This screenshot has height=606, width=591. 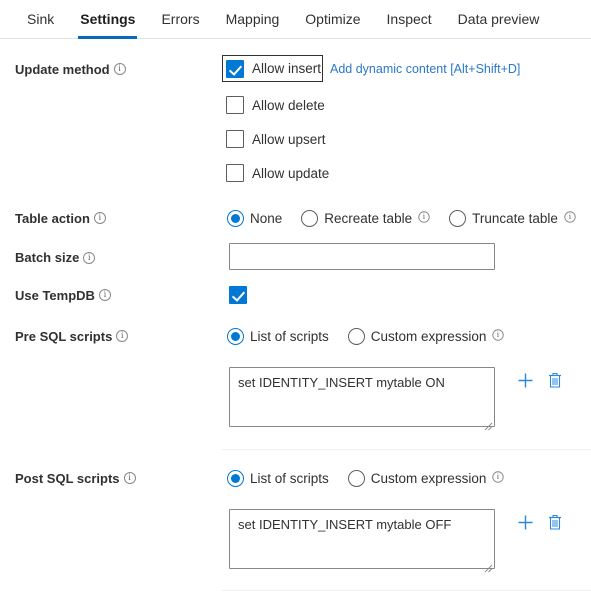 I want to click on tab-label: Inspect, so click(x=409, y=19).